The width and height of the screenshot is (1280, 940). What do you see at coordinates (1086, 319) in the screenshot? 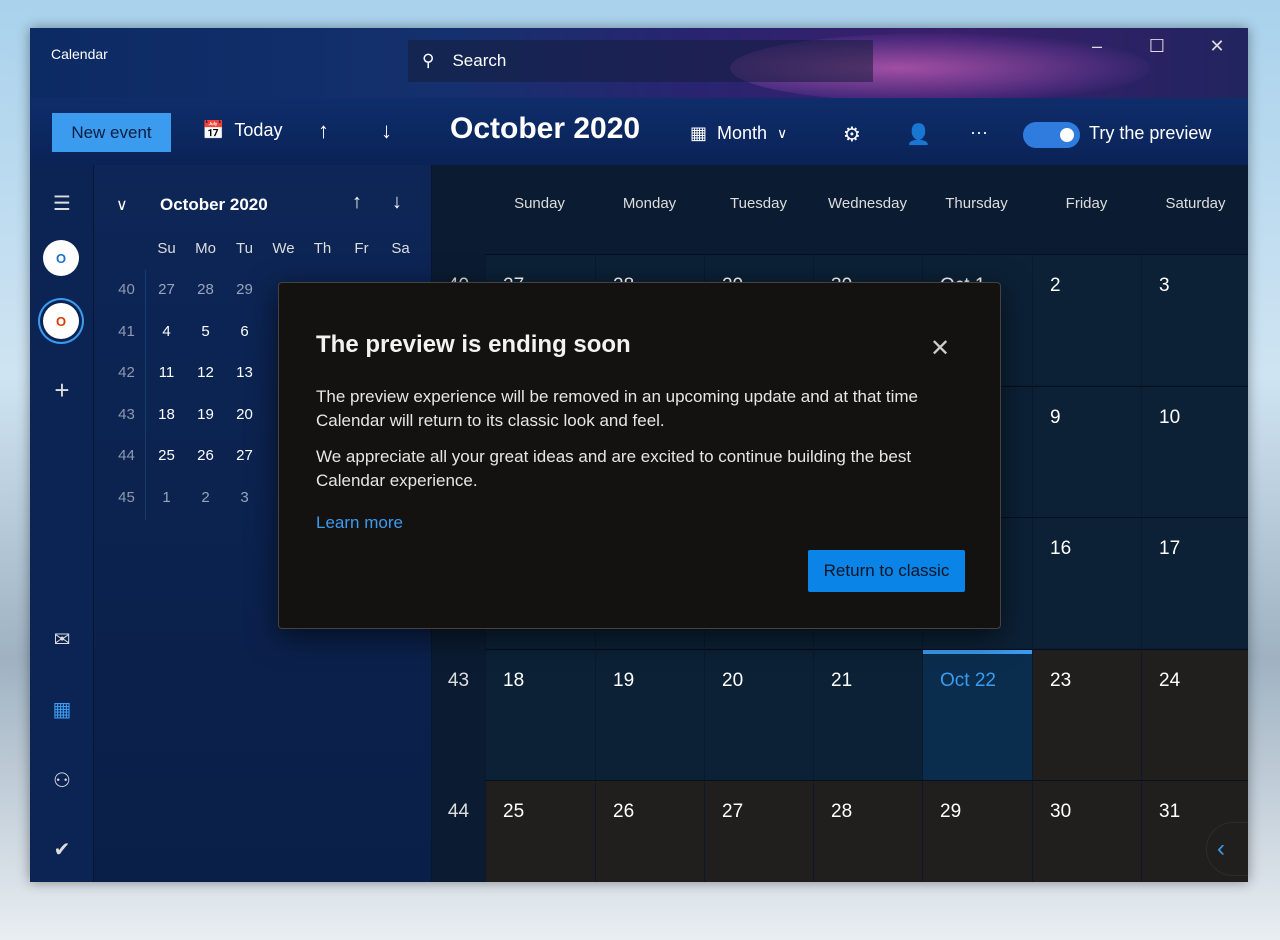
I see `day-cell: 2` at bounding box center [1086, 319].